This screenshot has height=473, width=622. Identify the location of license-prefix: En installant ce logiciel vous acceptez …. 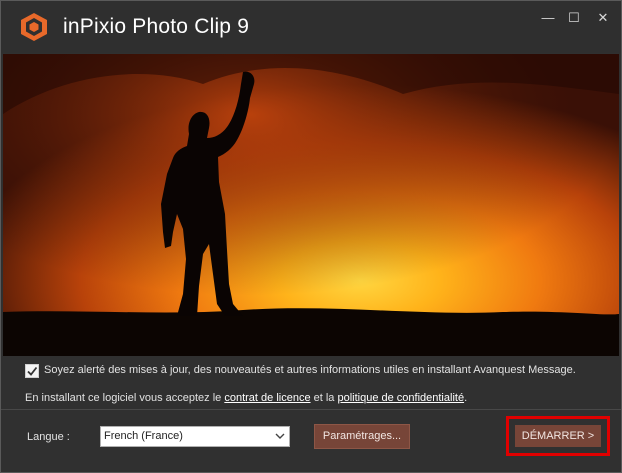
(125, 398).